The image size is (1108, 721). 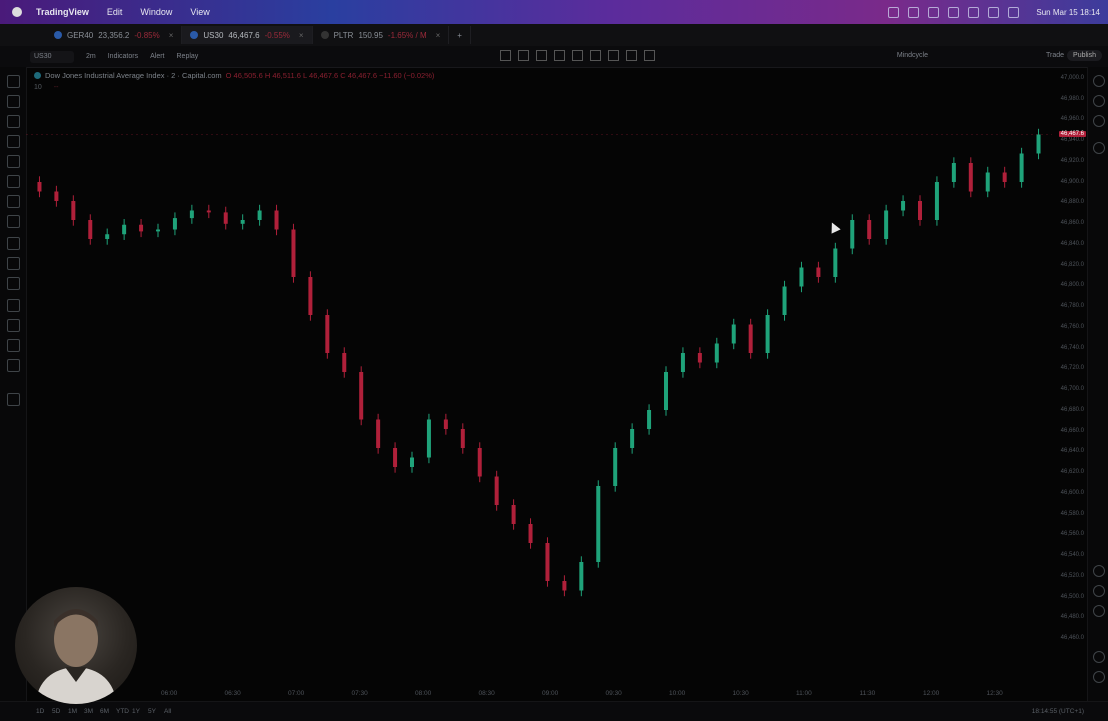 What do you see at coordinates (88, 711) in the screenshot?
I see `period-button-3m: 3M` at bounding box center [88, 711].